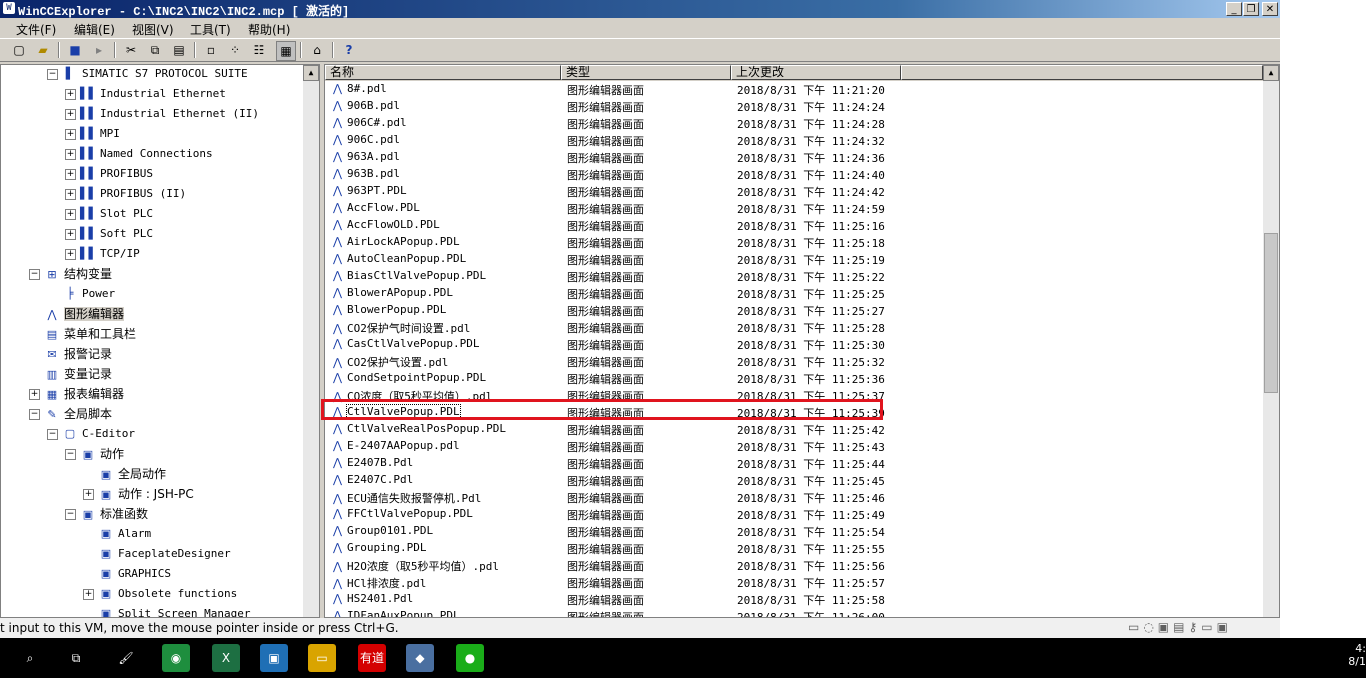  I want to click on tree-node: + ▣ Obsolete functions, so click(160, 595).